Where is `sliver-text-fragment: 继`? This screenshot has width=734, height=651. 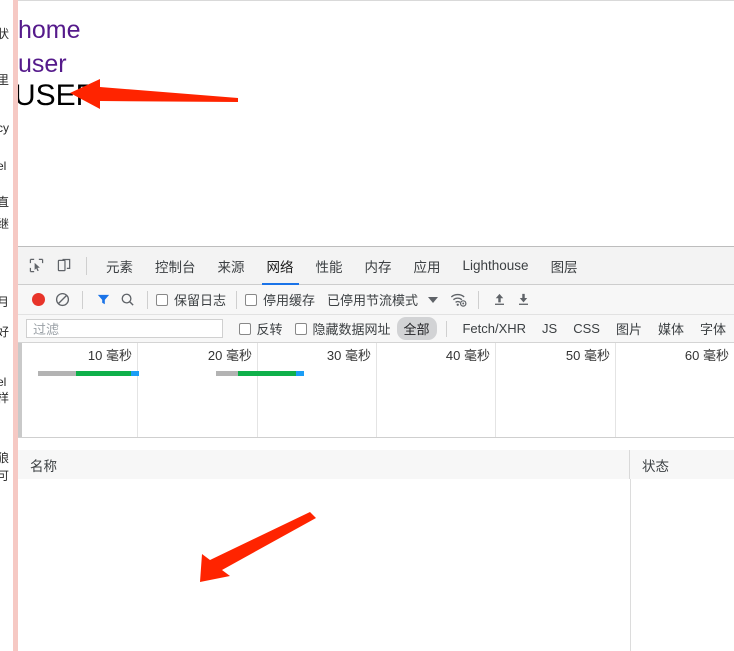
sliver-text-fragment: 继 is located at coordinates (5, 224).